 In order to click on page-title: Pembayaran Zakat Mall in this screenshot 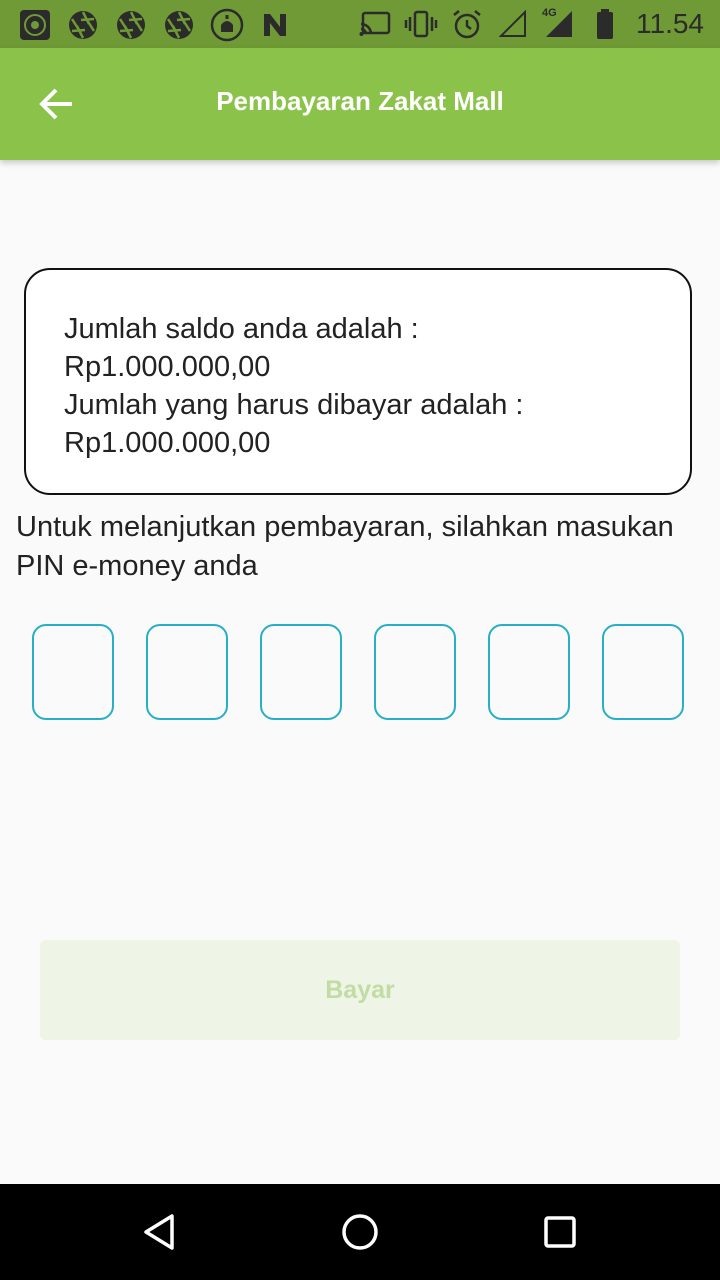, I will do `click(360, 101)`.